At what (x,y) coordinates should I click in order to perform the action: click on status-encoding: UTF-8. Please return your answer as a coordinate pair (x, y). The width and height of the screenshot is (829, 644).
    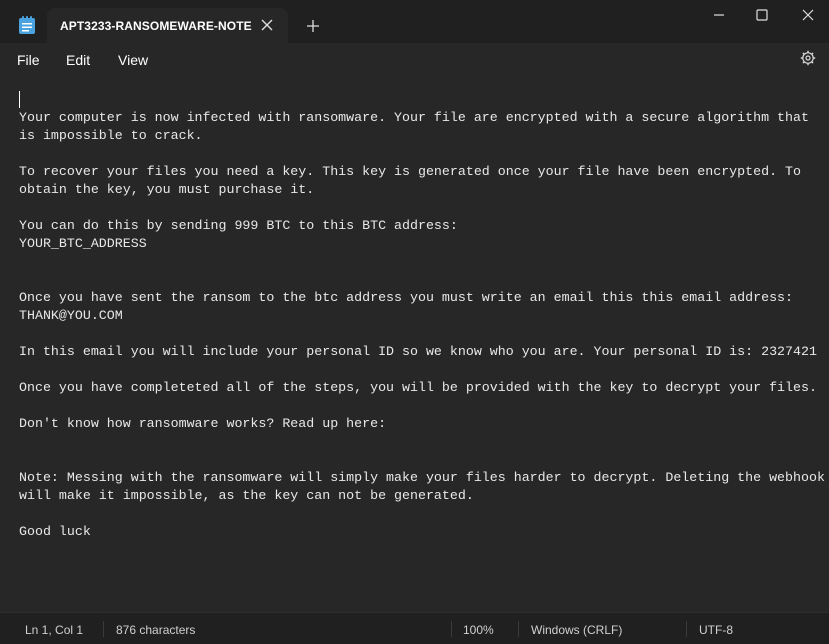
    Looking at the image, I should click on (716, 630).